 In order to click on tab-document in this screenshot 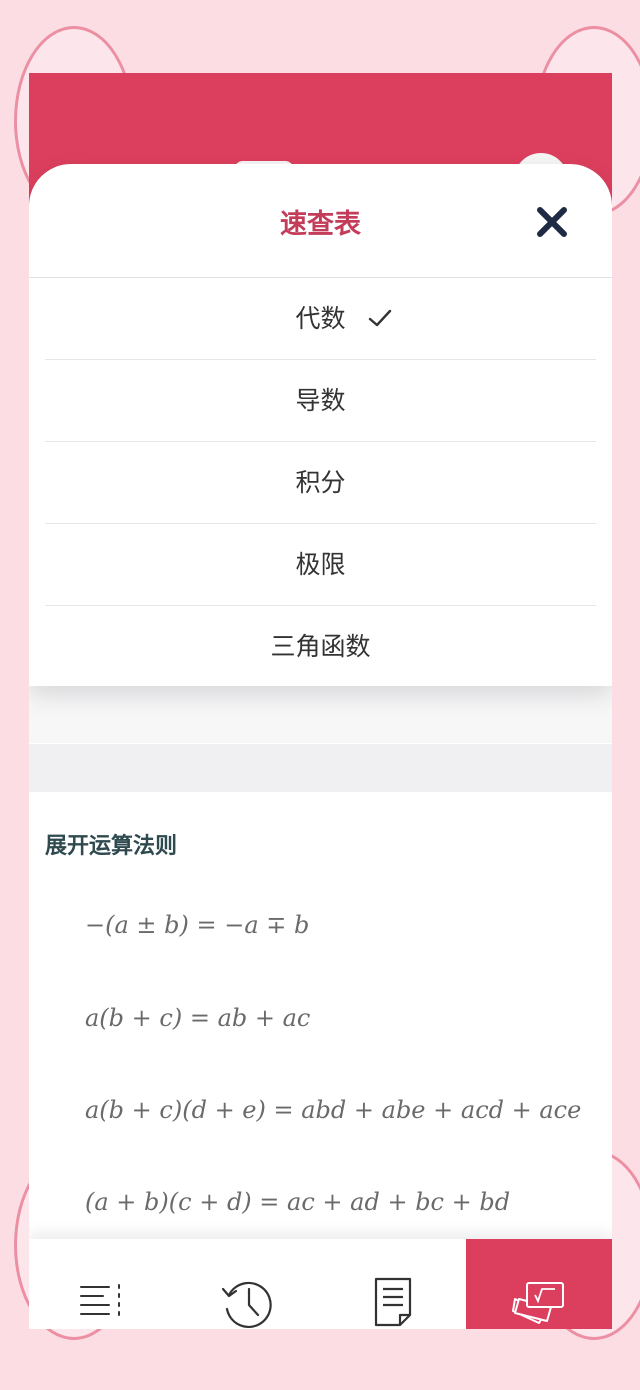, I will do `click(393, 1284)`.